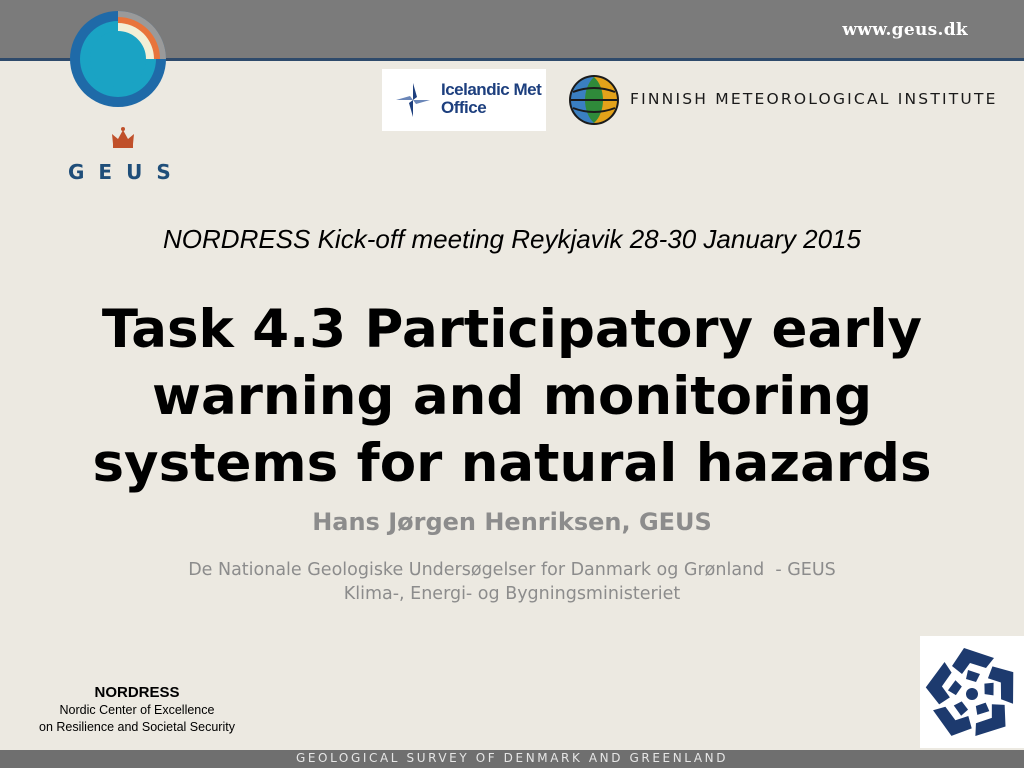 This screenshot has height=768, width=1024. I want to click on fmi-name: FINNISH METEOROLOGICAL INSTITUTE, so click(814, 99).